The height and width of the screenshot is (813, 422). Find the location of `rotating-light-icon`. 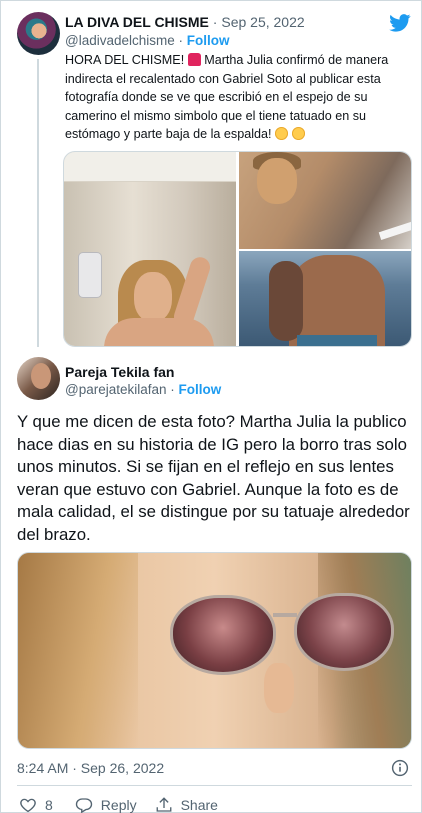

rotating-light-icon is located at coordinates (194, 59).